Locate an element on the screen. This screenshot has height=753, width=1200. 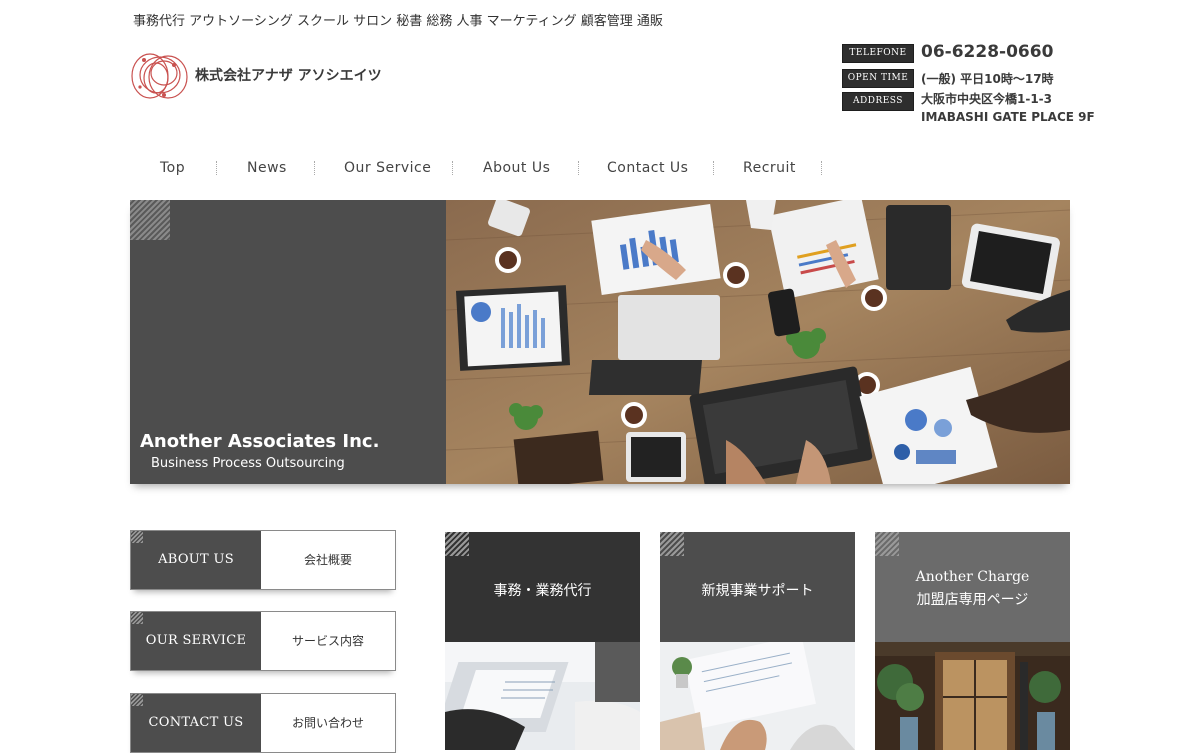
hero-subtitle: Business Process Outsourcing is located at coordinates (248, 463).